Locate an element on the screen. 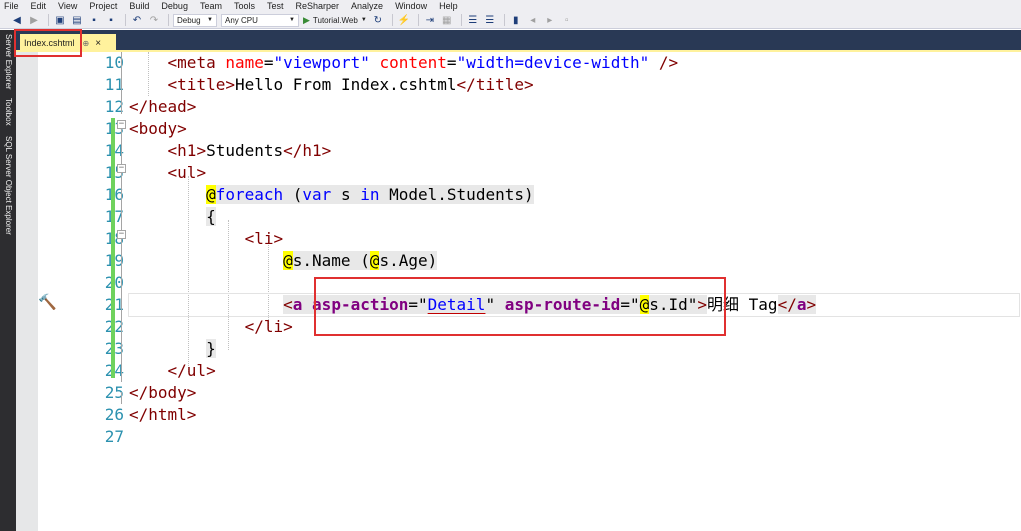 The width and height of the screenshot is (1021, 531). undo-icon: ↶ is located at coordinates (137, 20).